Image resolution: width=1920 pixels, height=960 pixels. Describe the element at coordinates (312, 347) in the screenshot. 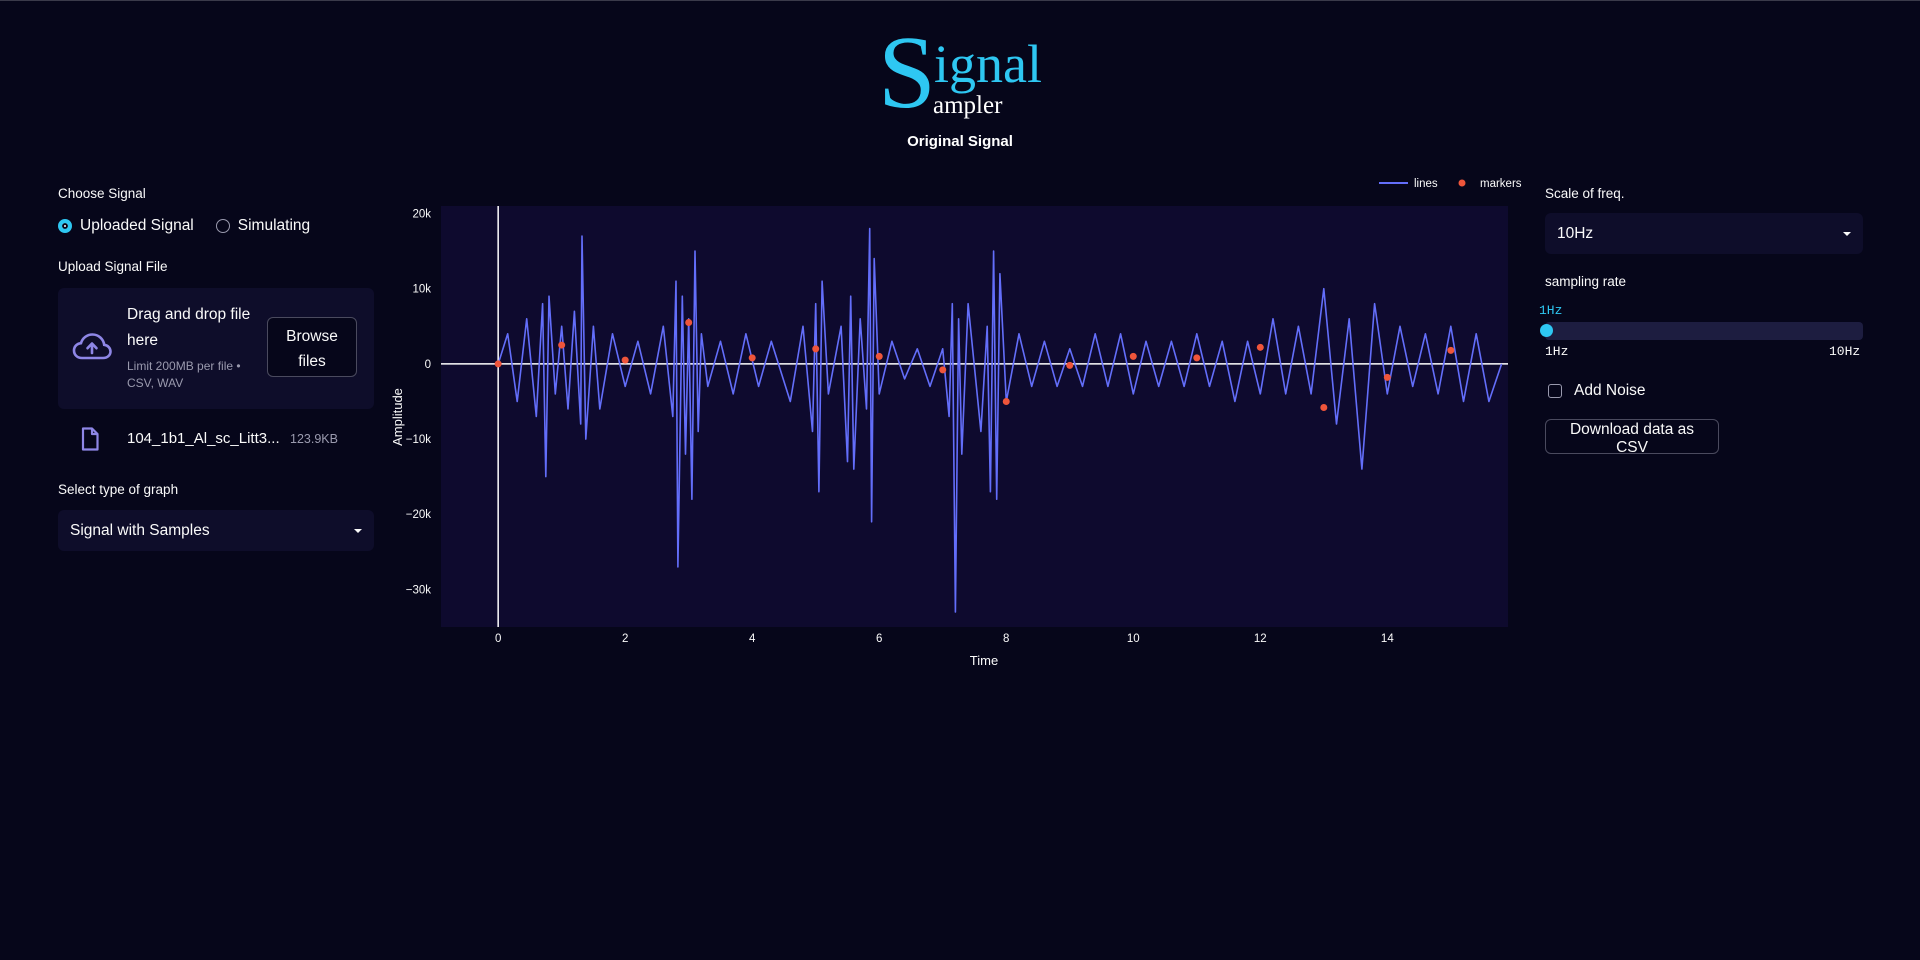

I see `browse-files-button: Browse files` at that location.